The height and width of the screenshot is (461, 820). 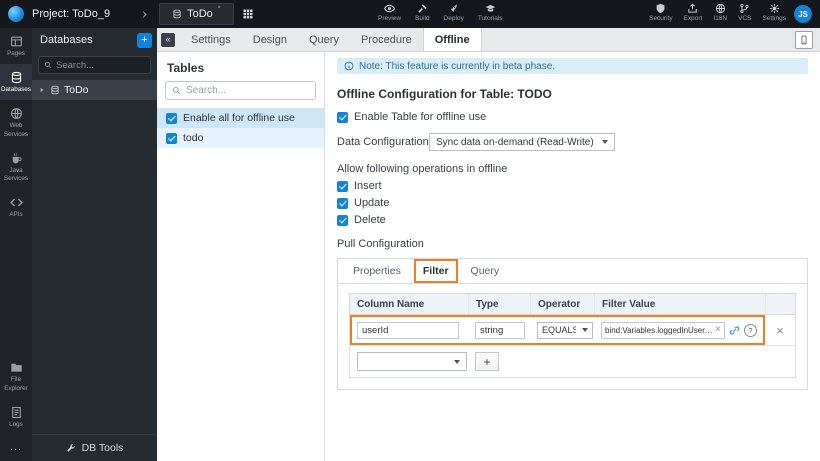 What do you see at coordinates (368, 186) in the screenshot?
I see `insert-label: Insert` at bounding box center [368, 186].